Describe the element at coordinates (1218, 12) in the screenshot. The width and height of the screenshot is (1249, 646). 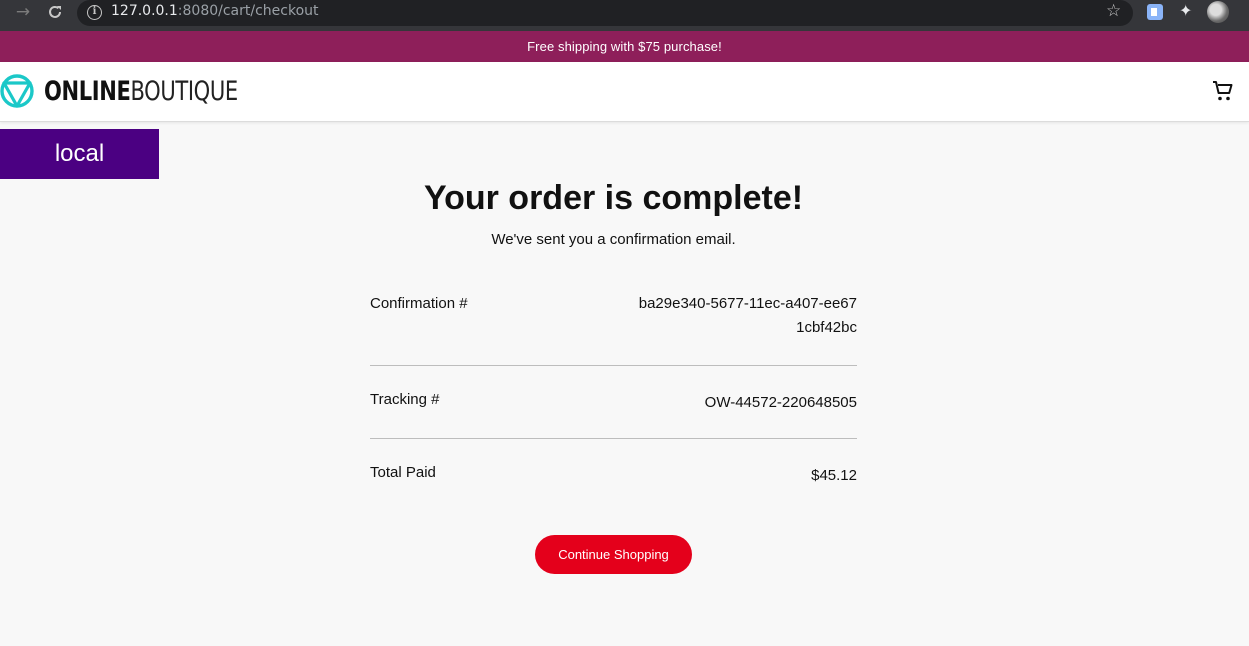
I see `profile-avatar` at that location.